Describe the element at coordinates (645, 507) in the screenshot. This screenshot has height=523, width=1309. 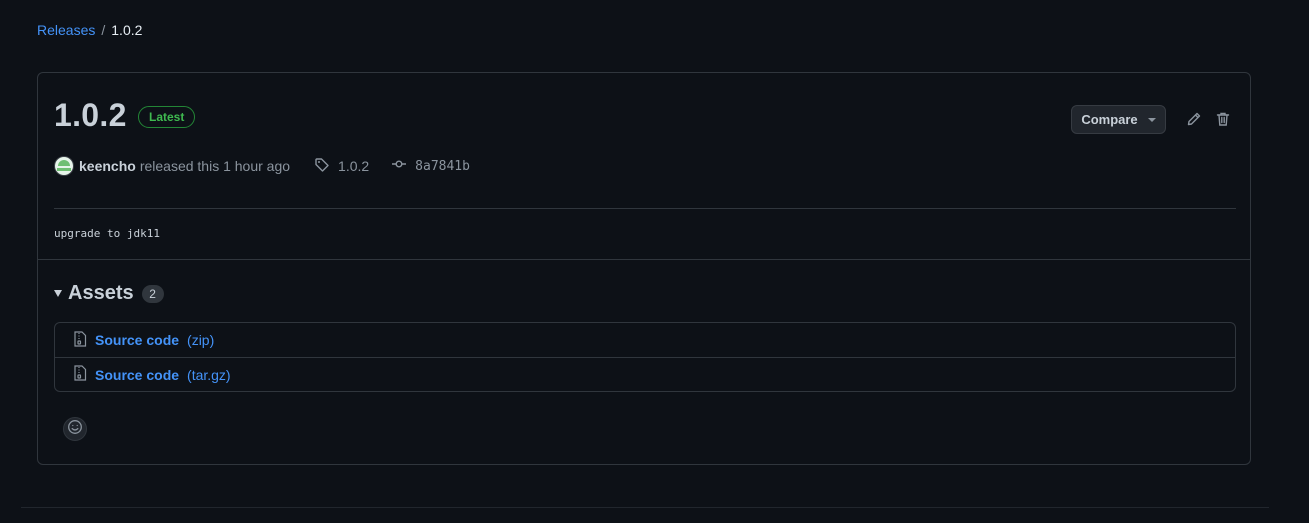
I see `page-bottom-divider` at that location.